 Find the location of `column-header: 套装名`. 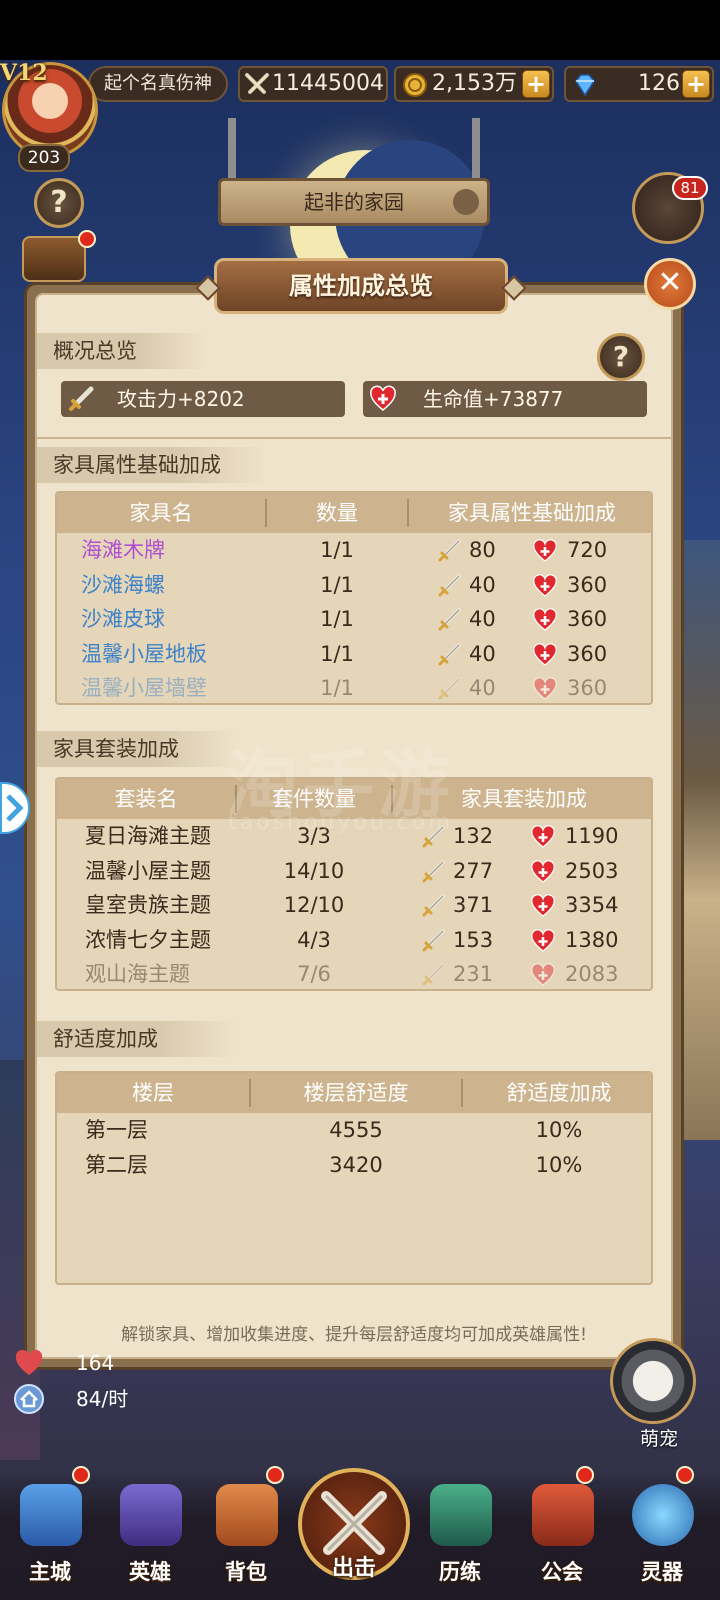

column-header: 套装名 is located at coordinates (146, 799).